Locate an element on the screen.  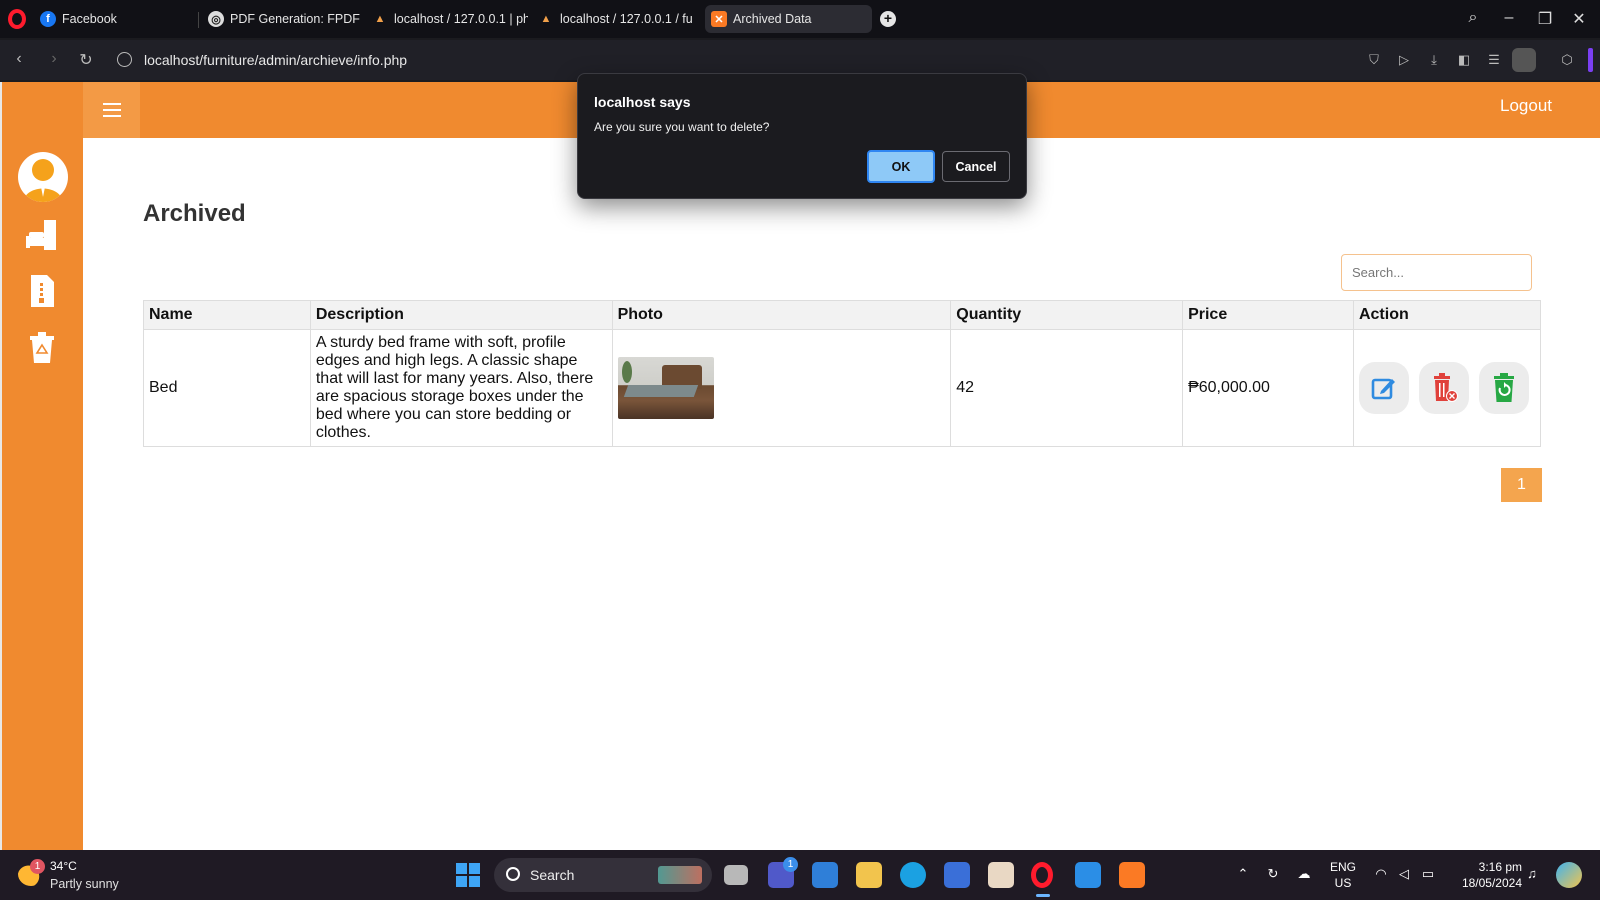
sidebar-accent is located at coordinates (1590, 60).